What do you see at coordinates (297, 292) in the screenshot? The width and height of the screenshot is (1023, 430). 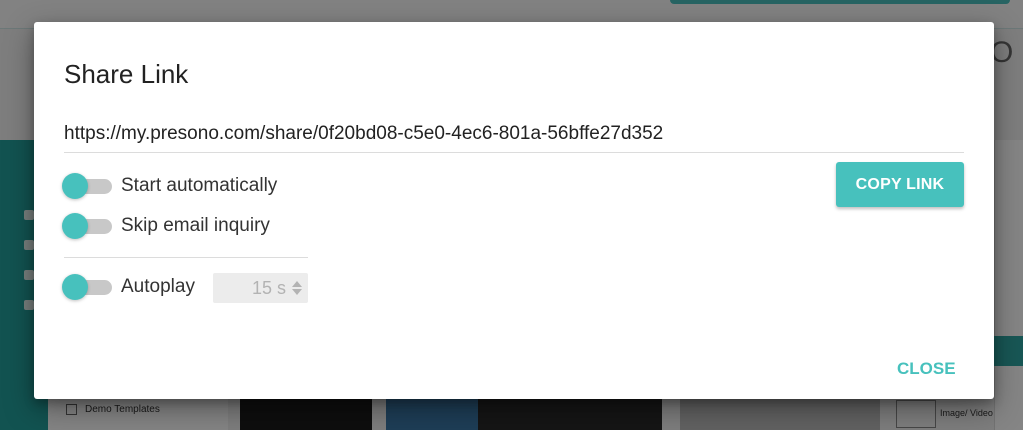 I see `chevron-down-icon` at bounding box center [297, 292].